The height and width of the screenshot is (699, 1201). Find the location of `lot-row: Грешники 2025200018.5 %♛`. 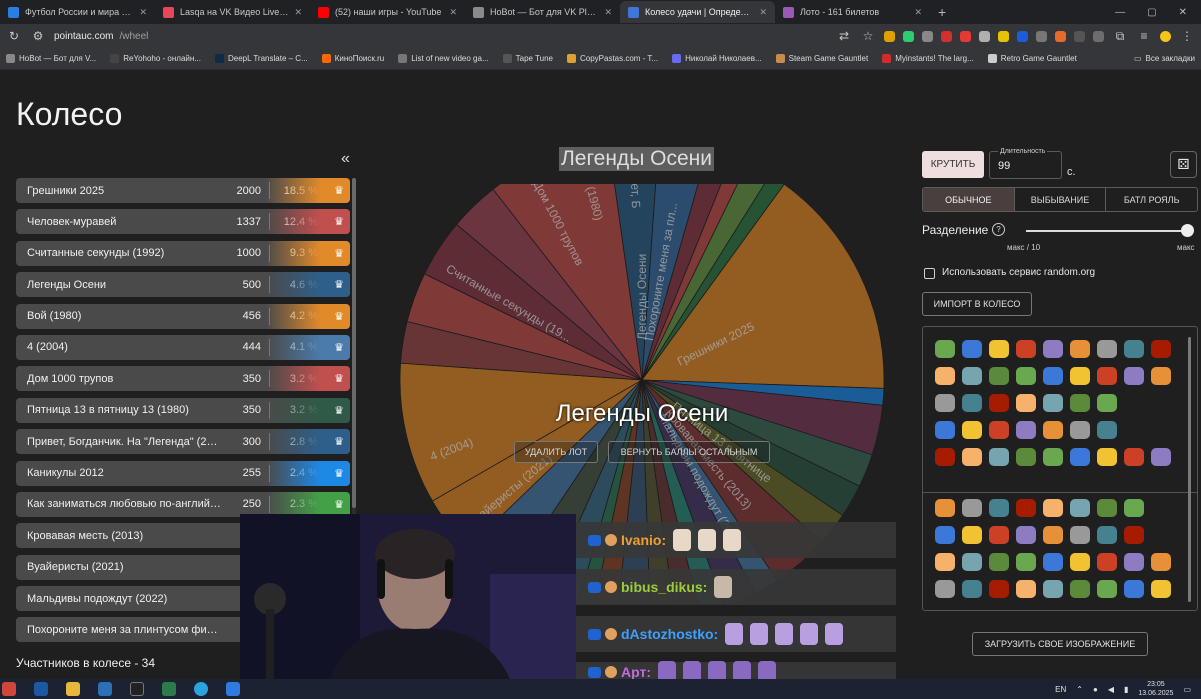

lot-row: Грешники 2025200018.5 %♛ is located at coordinates (183, 190).